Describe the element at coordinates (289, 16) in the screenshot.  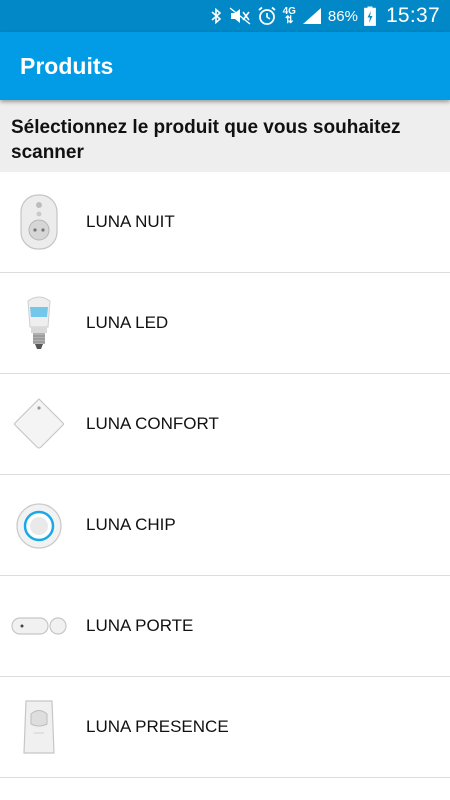
I see `network-4g-icon: 4G ⇅` at that location.